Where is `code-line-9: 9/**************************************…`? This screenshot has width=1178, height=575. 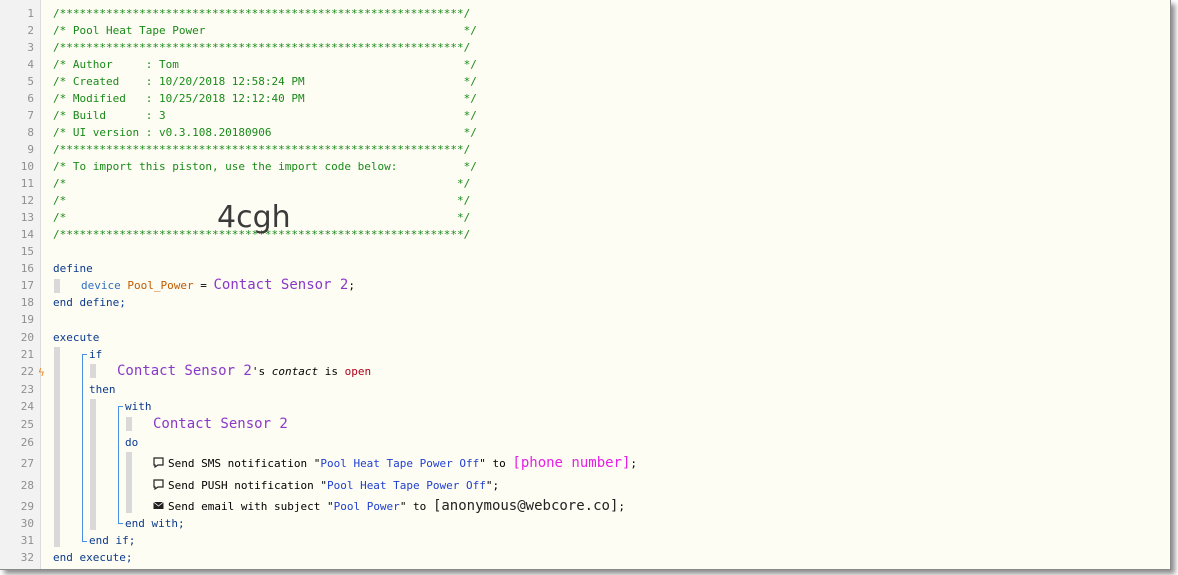 code-line-9: 9/**************************************… is located at coordinates (249, 149).